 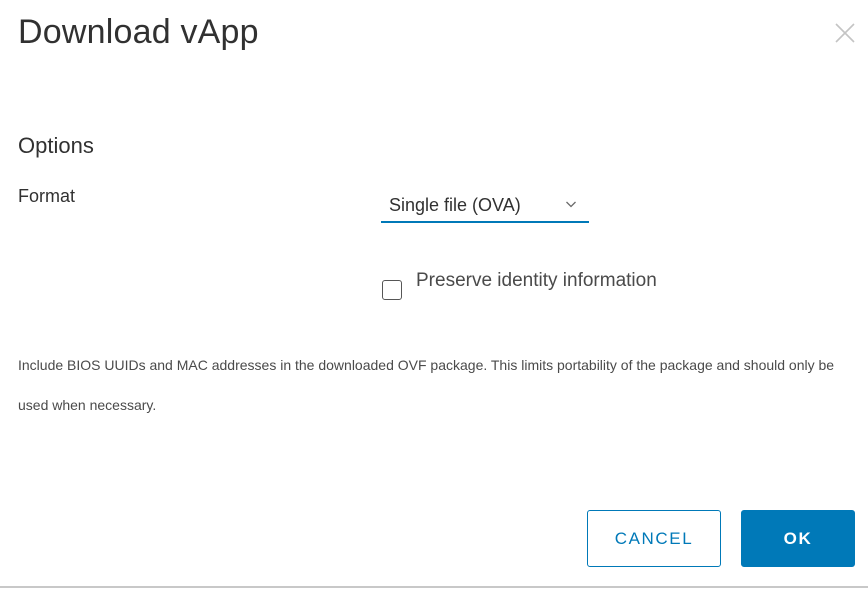 I want to click on dialog-title: Download vApp, so click(x=138, y=32).